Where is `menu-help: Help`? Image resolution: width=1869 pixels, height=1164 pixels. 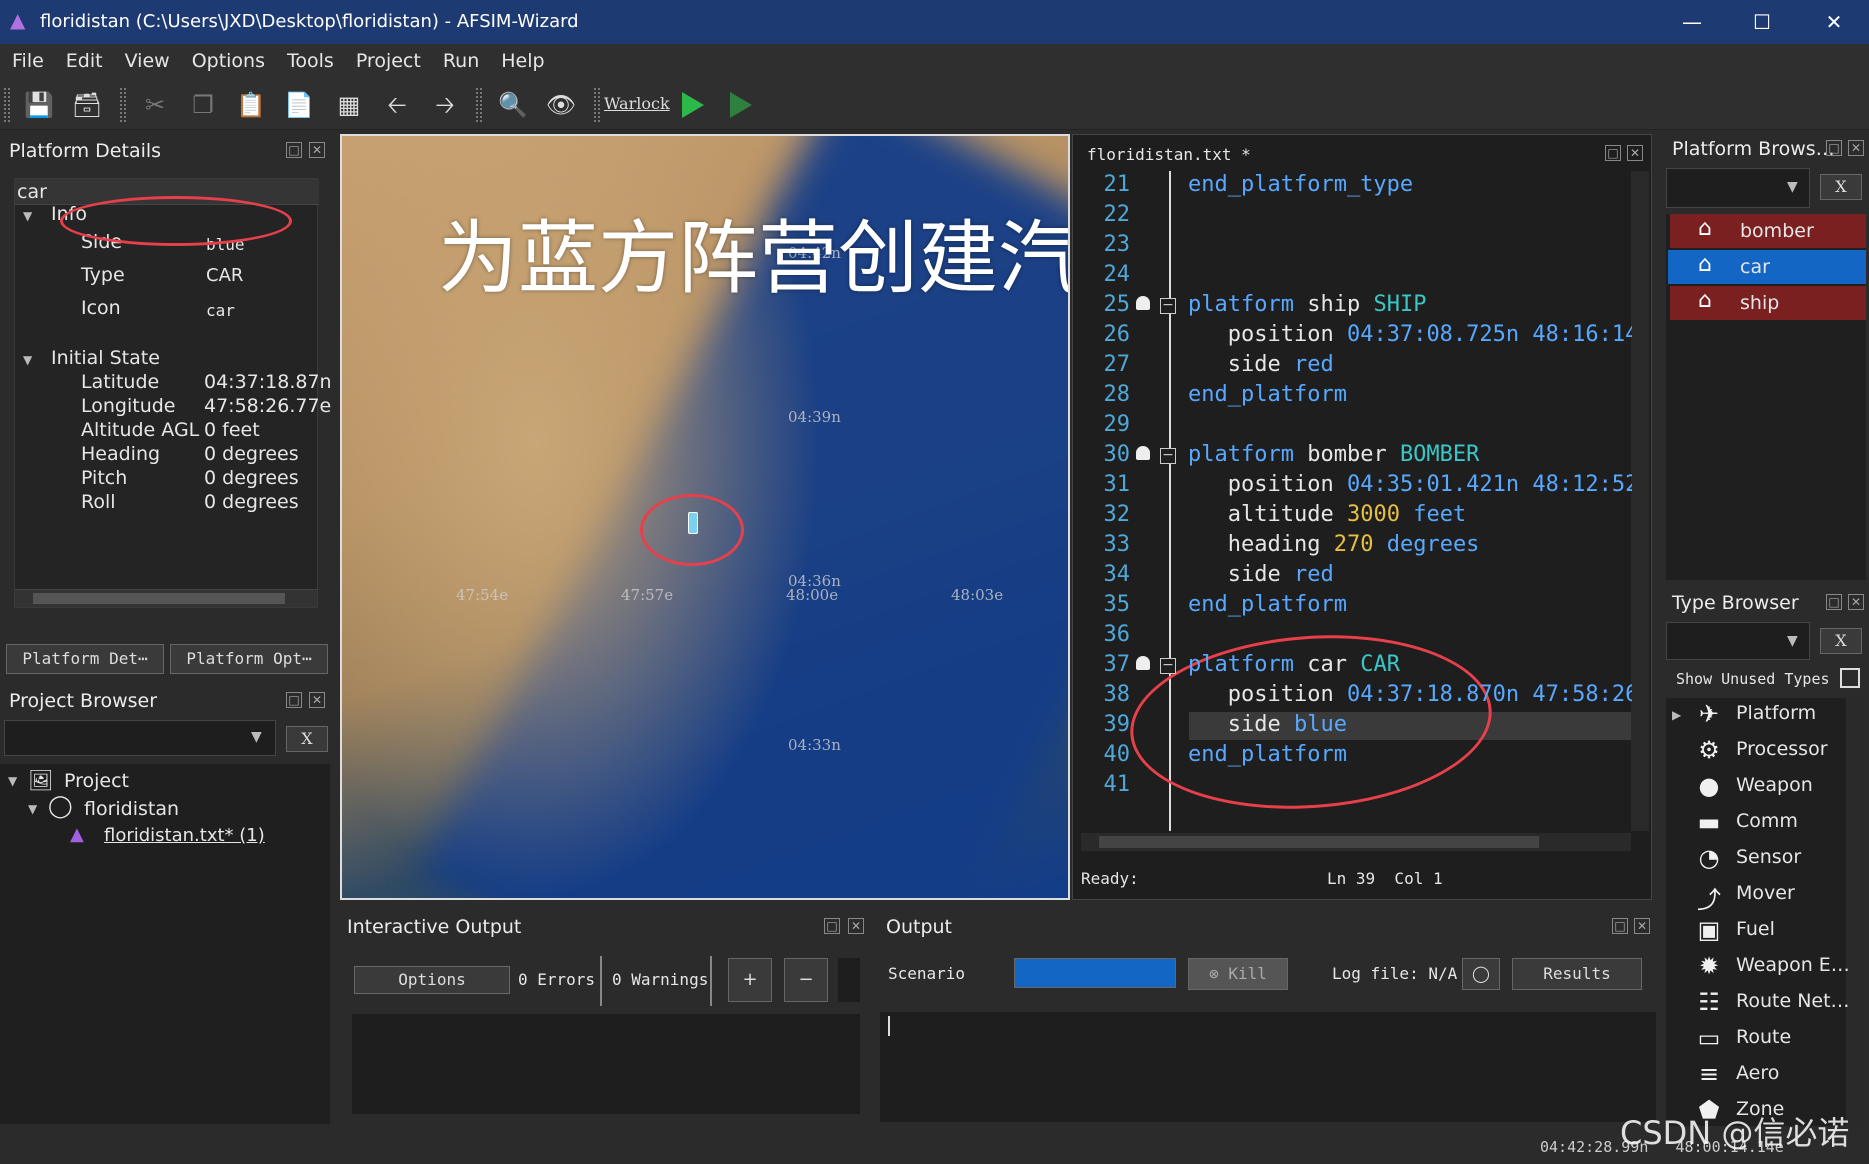 menu-help: Help is located at coordinates (521, 58).